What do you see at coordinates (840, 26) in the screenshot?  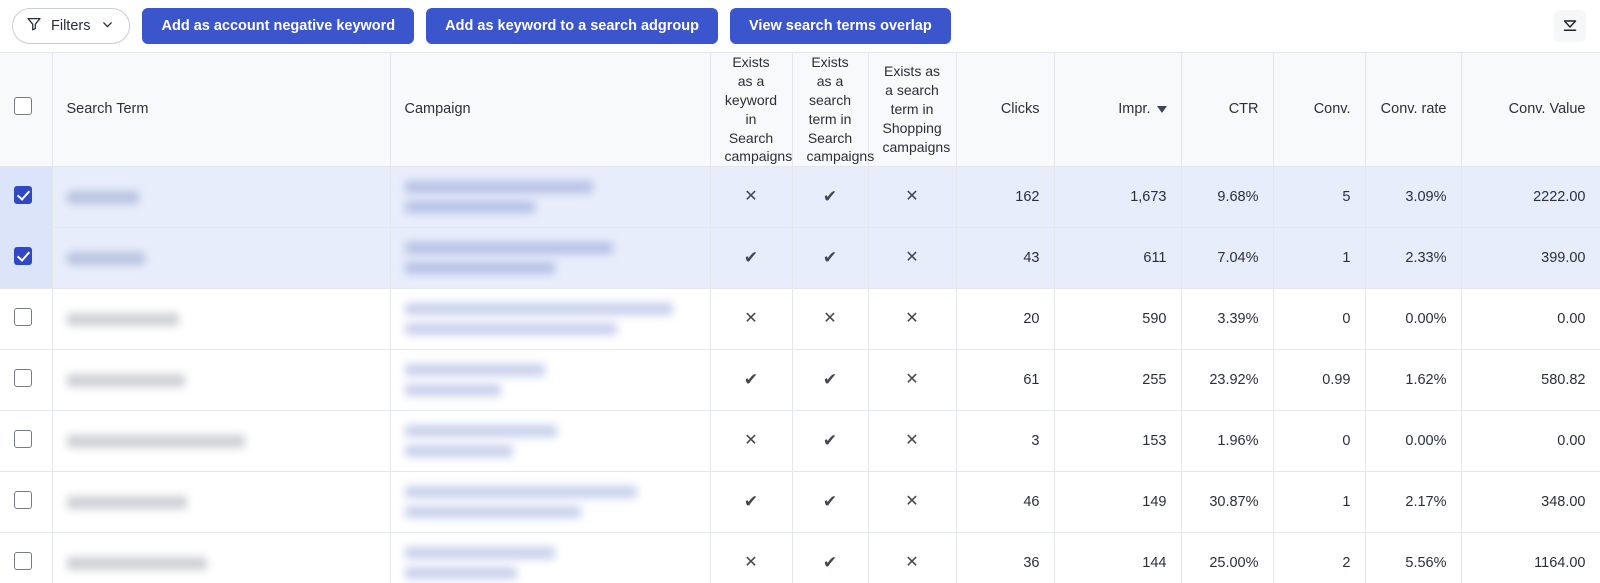 I see `view-search-terms-overlap-button: View search terms overlap` at bounding box center [840, 26].